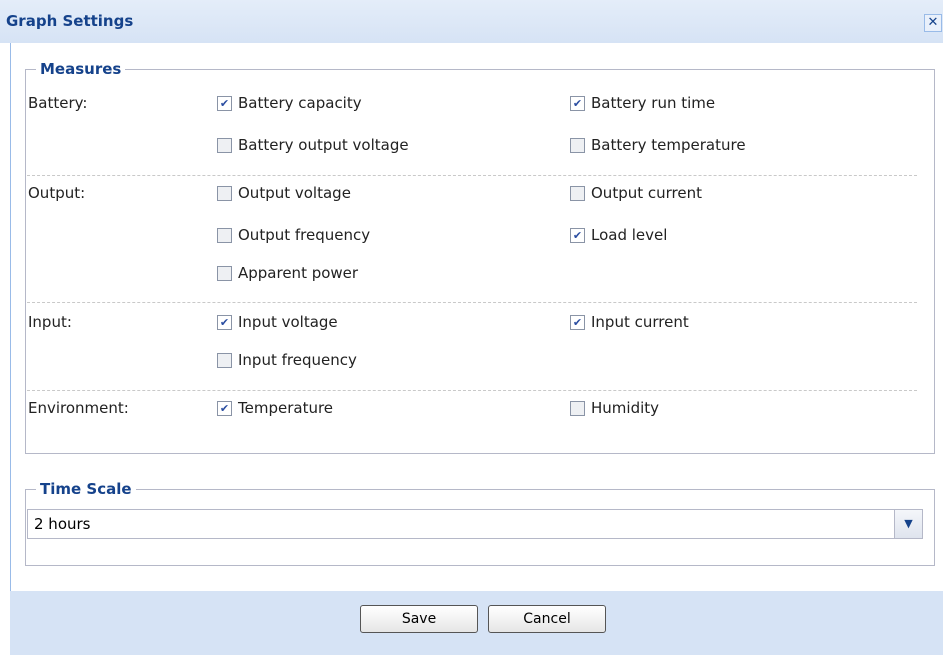  What do you see at coordinates (62, 524) in the screenshot?
I see `time-scale-value: 2 hours` at bounding box center [62, 524].